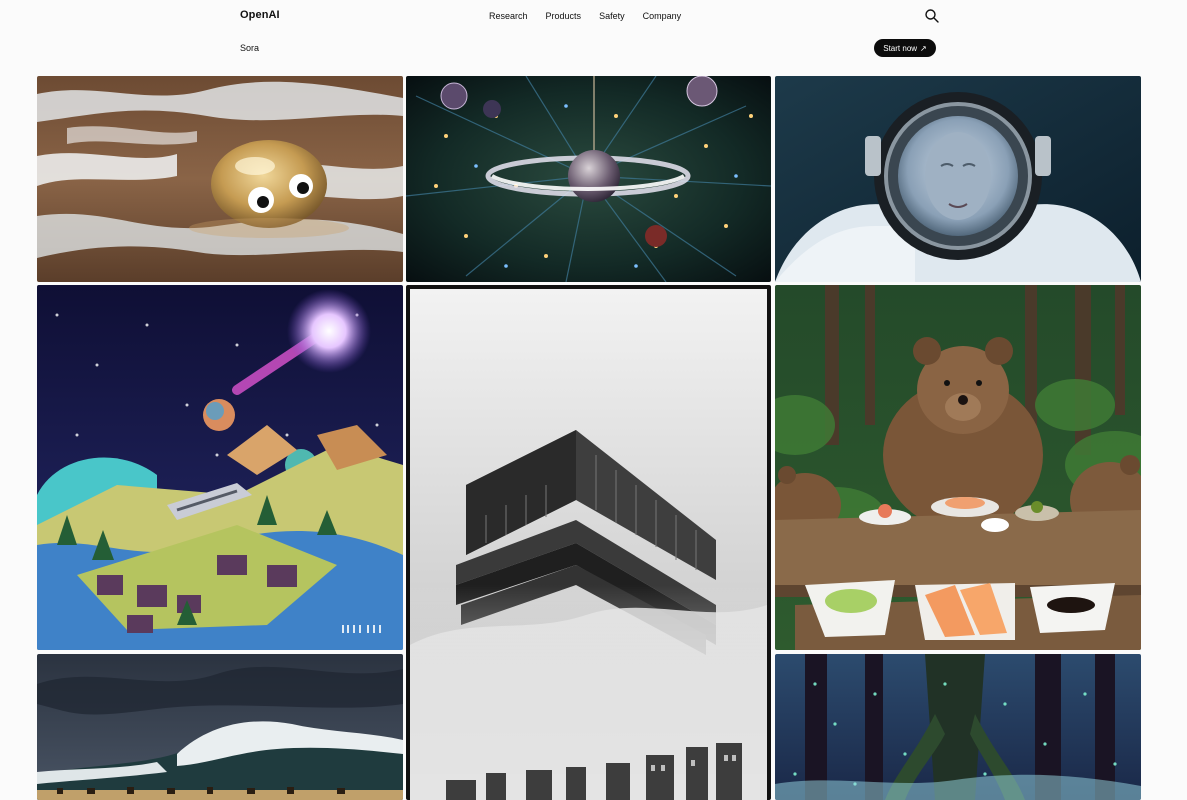  I want to click on gallery-tile-blob, so click(220, 179).